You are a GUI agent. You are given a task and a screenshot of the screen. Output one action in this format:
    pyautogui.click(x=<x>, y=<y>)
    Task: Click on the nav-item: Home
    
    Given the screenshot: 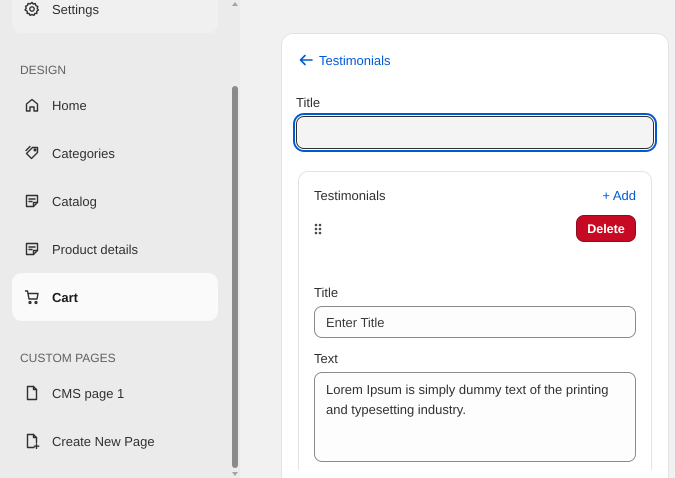 What is the action you would take?
    pyautogui.click(x=115, y=105)
    